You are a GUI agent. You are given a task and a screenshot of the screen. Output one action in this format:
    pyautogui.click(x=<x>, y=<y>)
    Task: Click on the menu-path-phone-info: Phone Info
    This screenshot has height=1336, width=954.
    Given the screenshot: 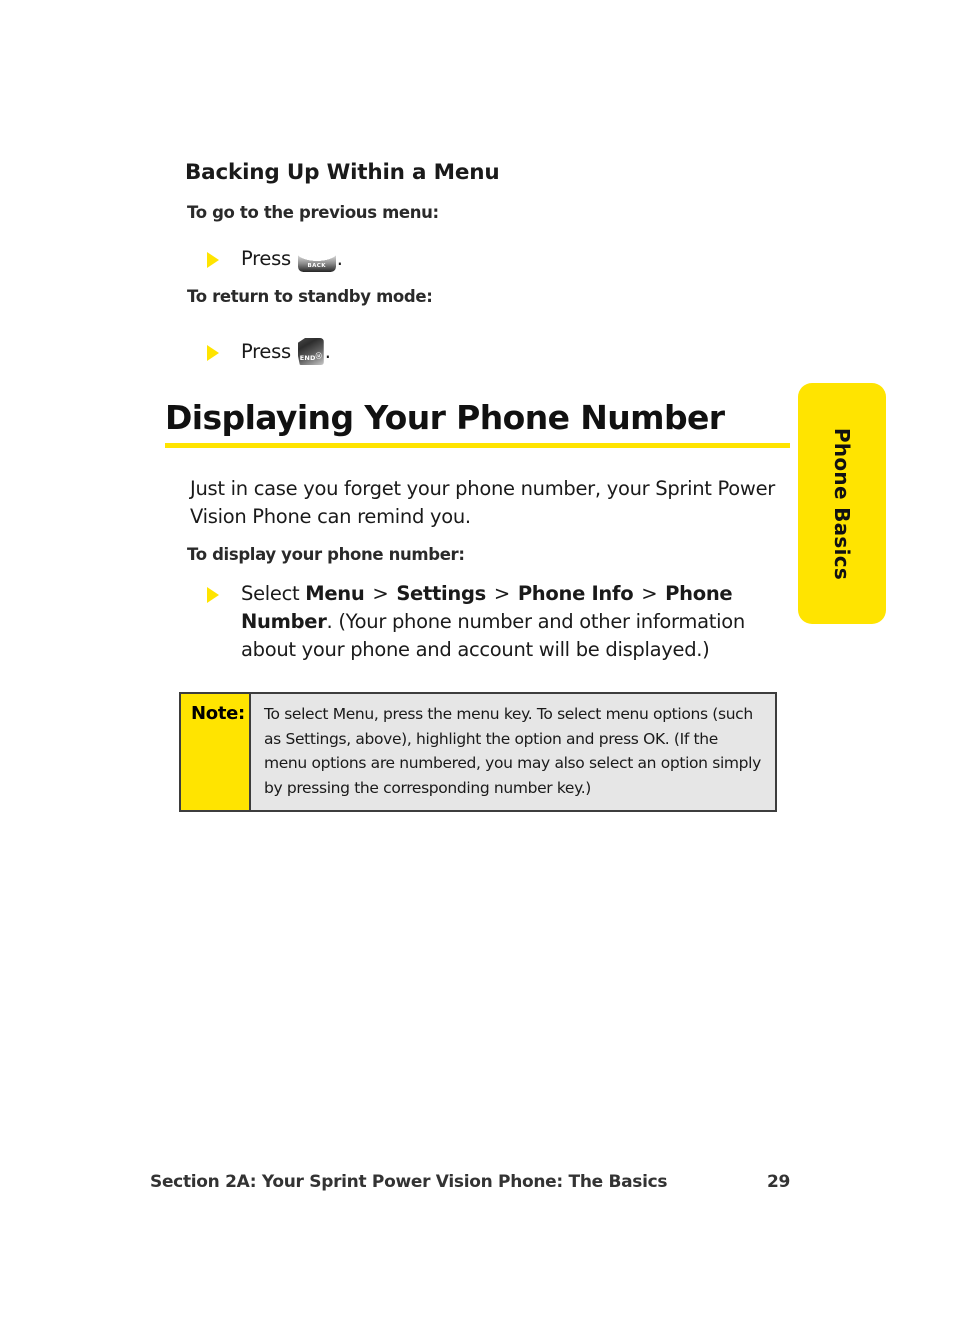 What is the action you would take?
    pyautogui.click(x=575, y=593)
    